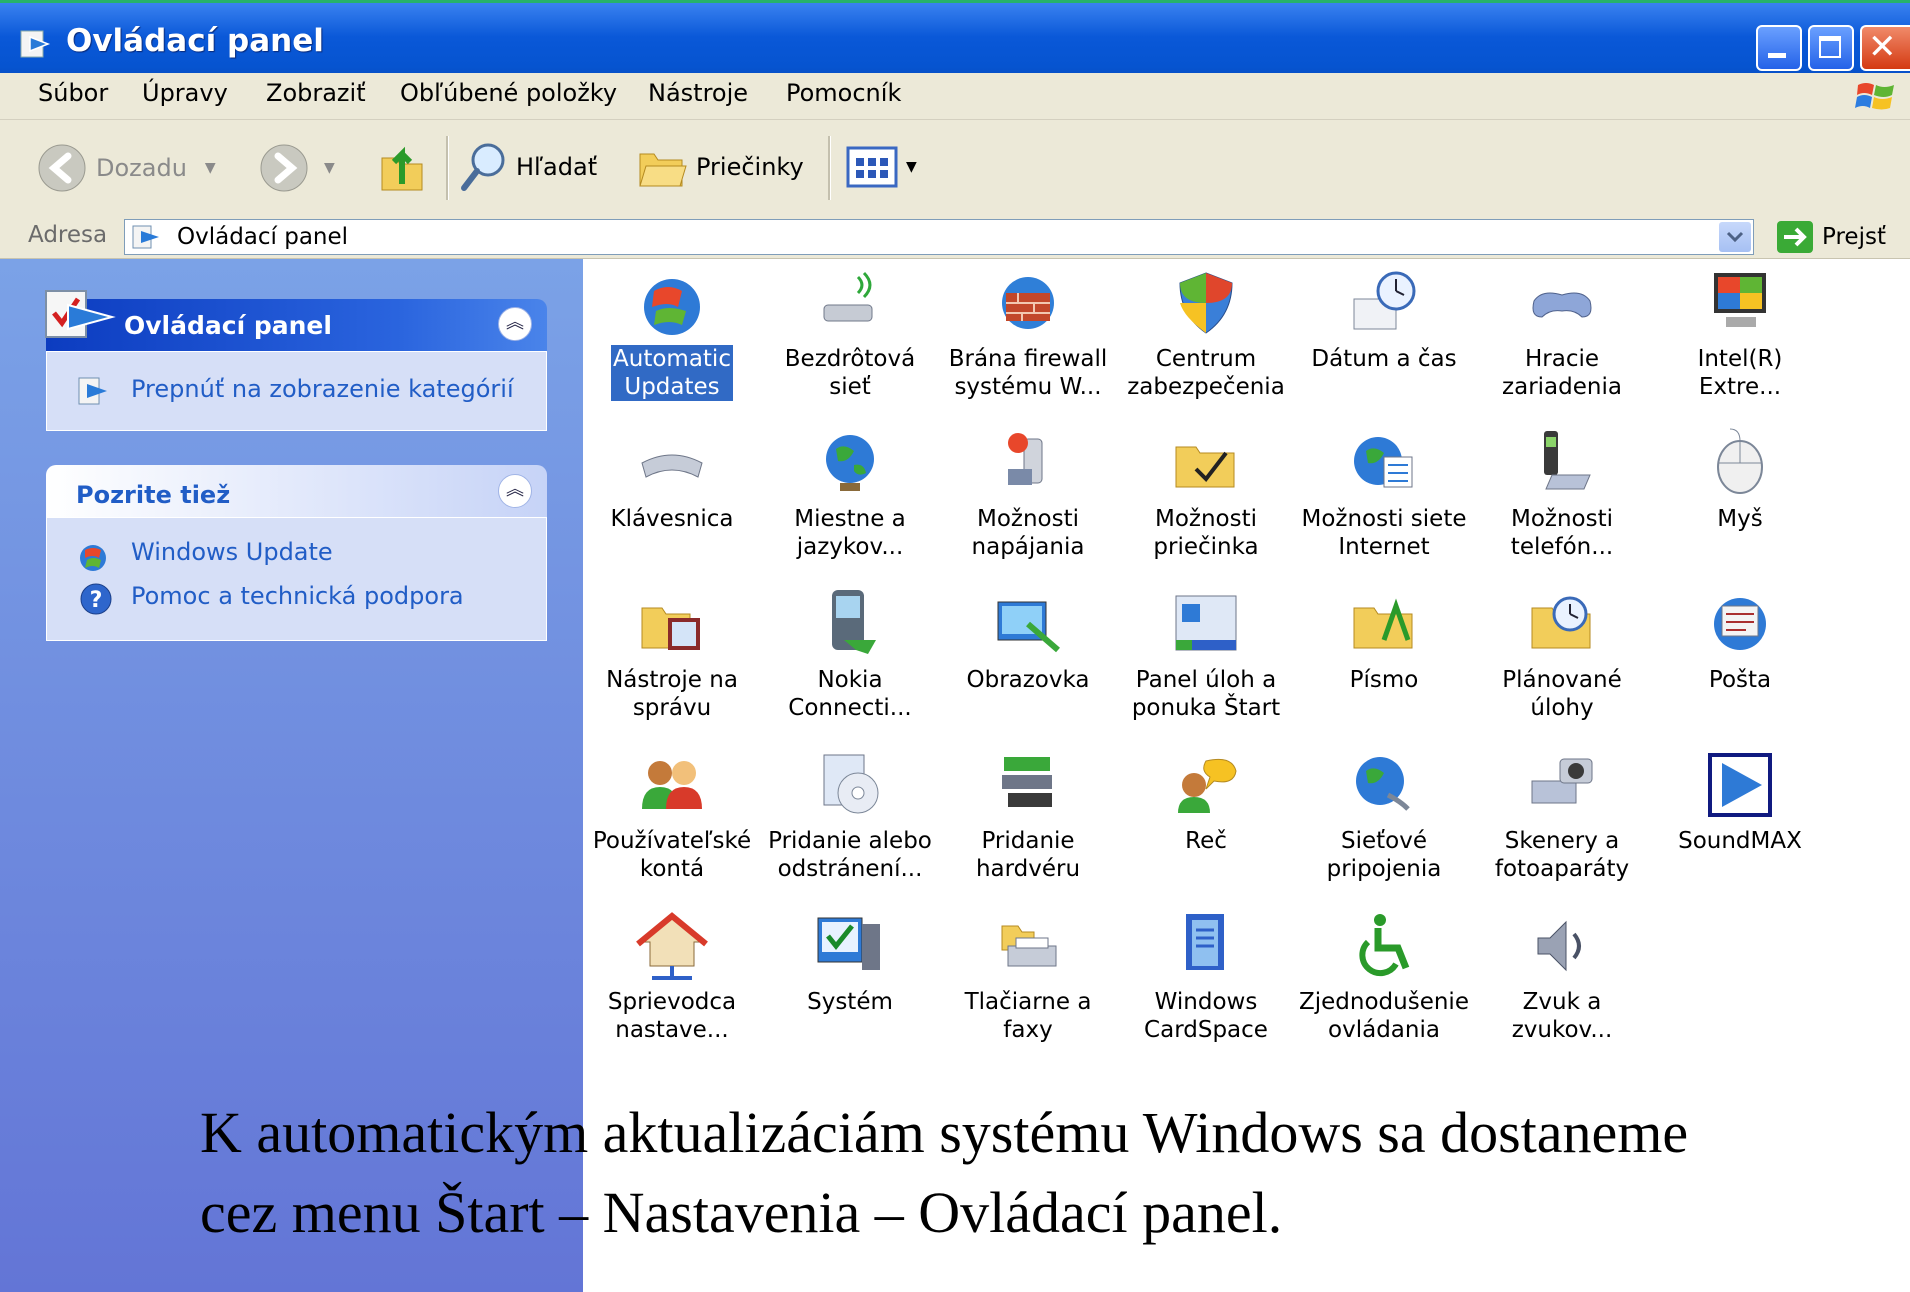 The width and height of the screenshot is (1910, 1292). What do you see at coordinates (872, 167) in the screenshot?
I see `views-icon` at bounding box center [872, 167].